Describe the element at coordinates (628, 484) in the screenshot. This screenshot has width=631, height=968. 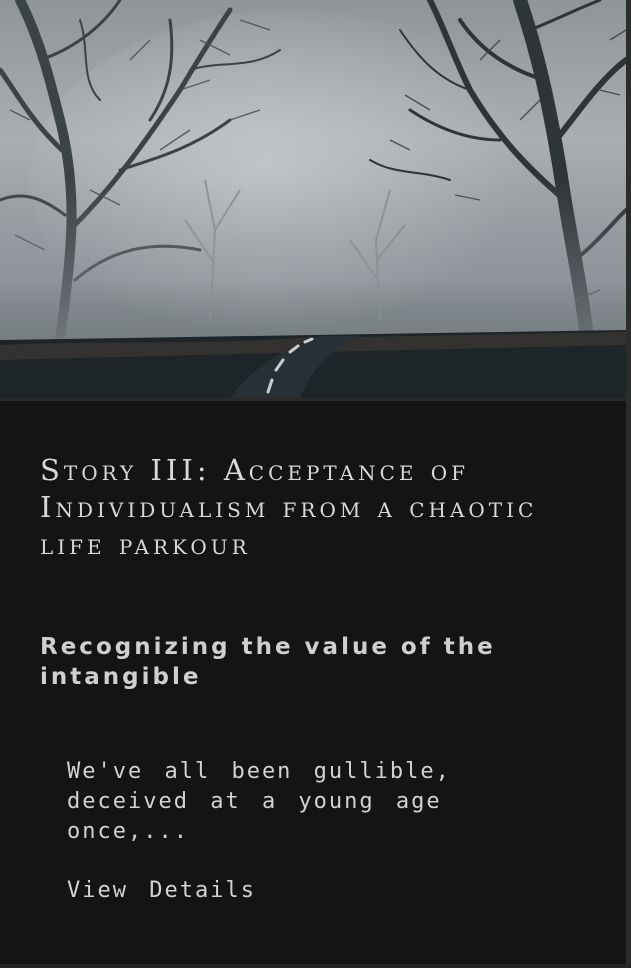
I see `card-border` at that location.